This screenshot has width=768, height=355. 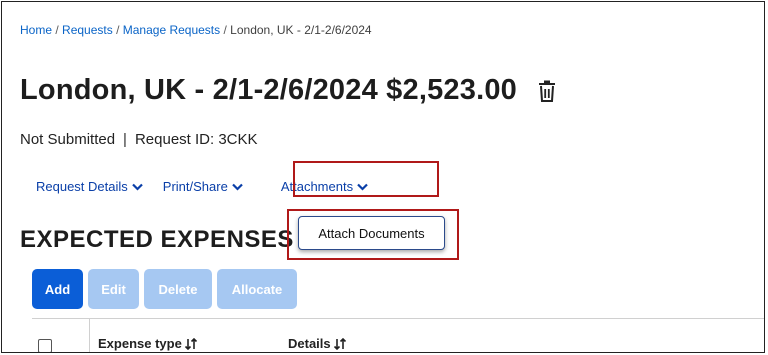 What do you see at coordinates (87, 30) in the screenshot?
I see `breadcrumb-requests: Requests` at bounding box center [87, 30].